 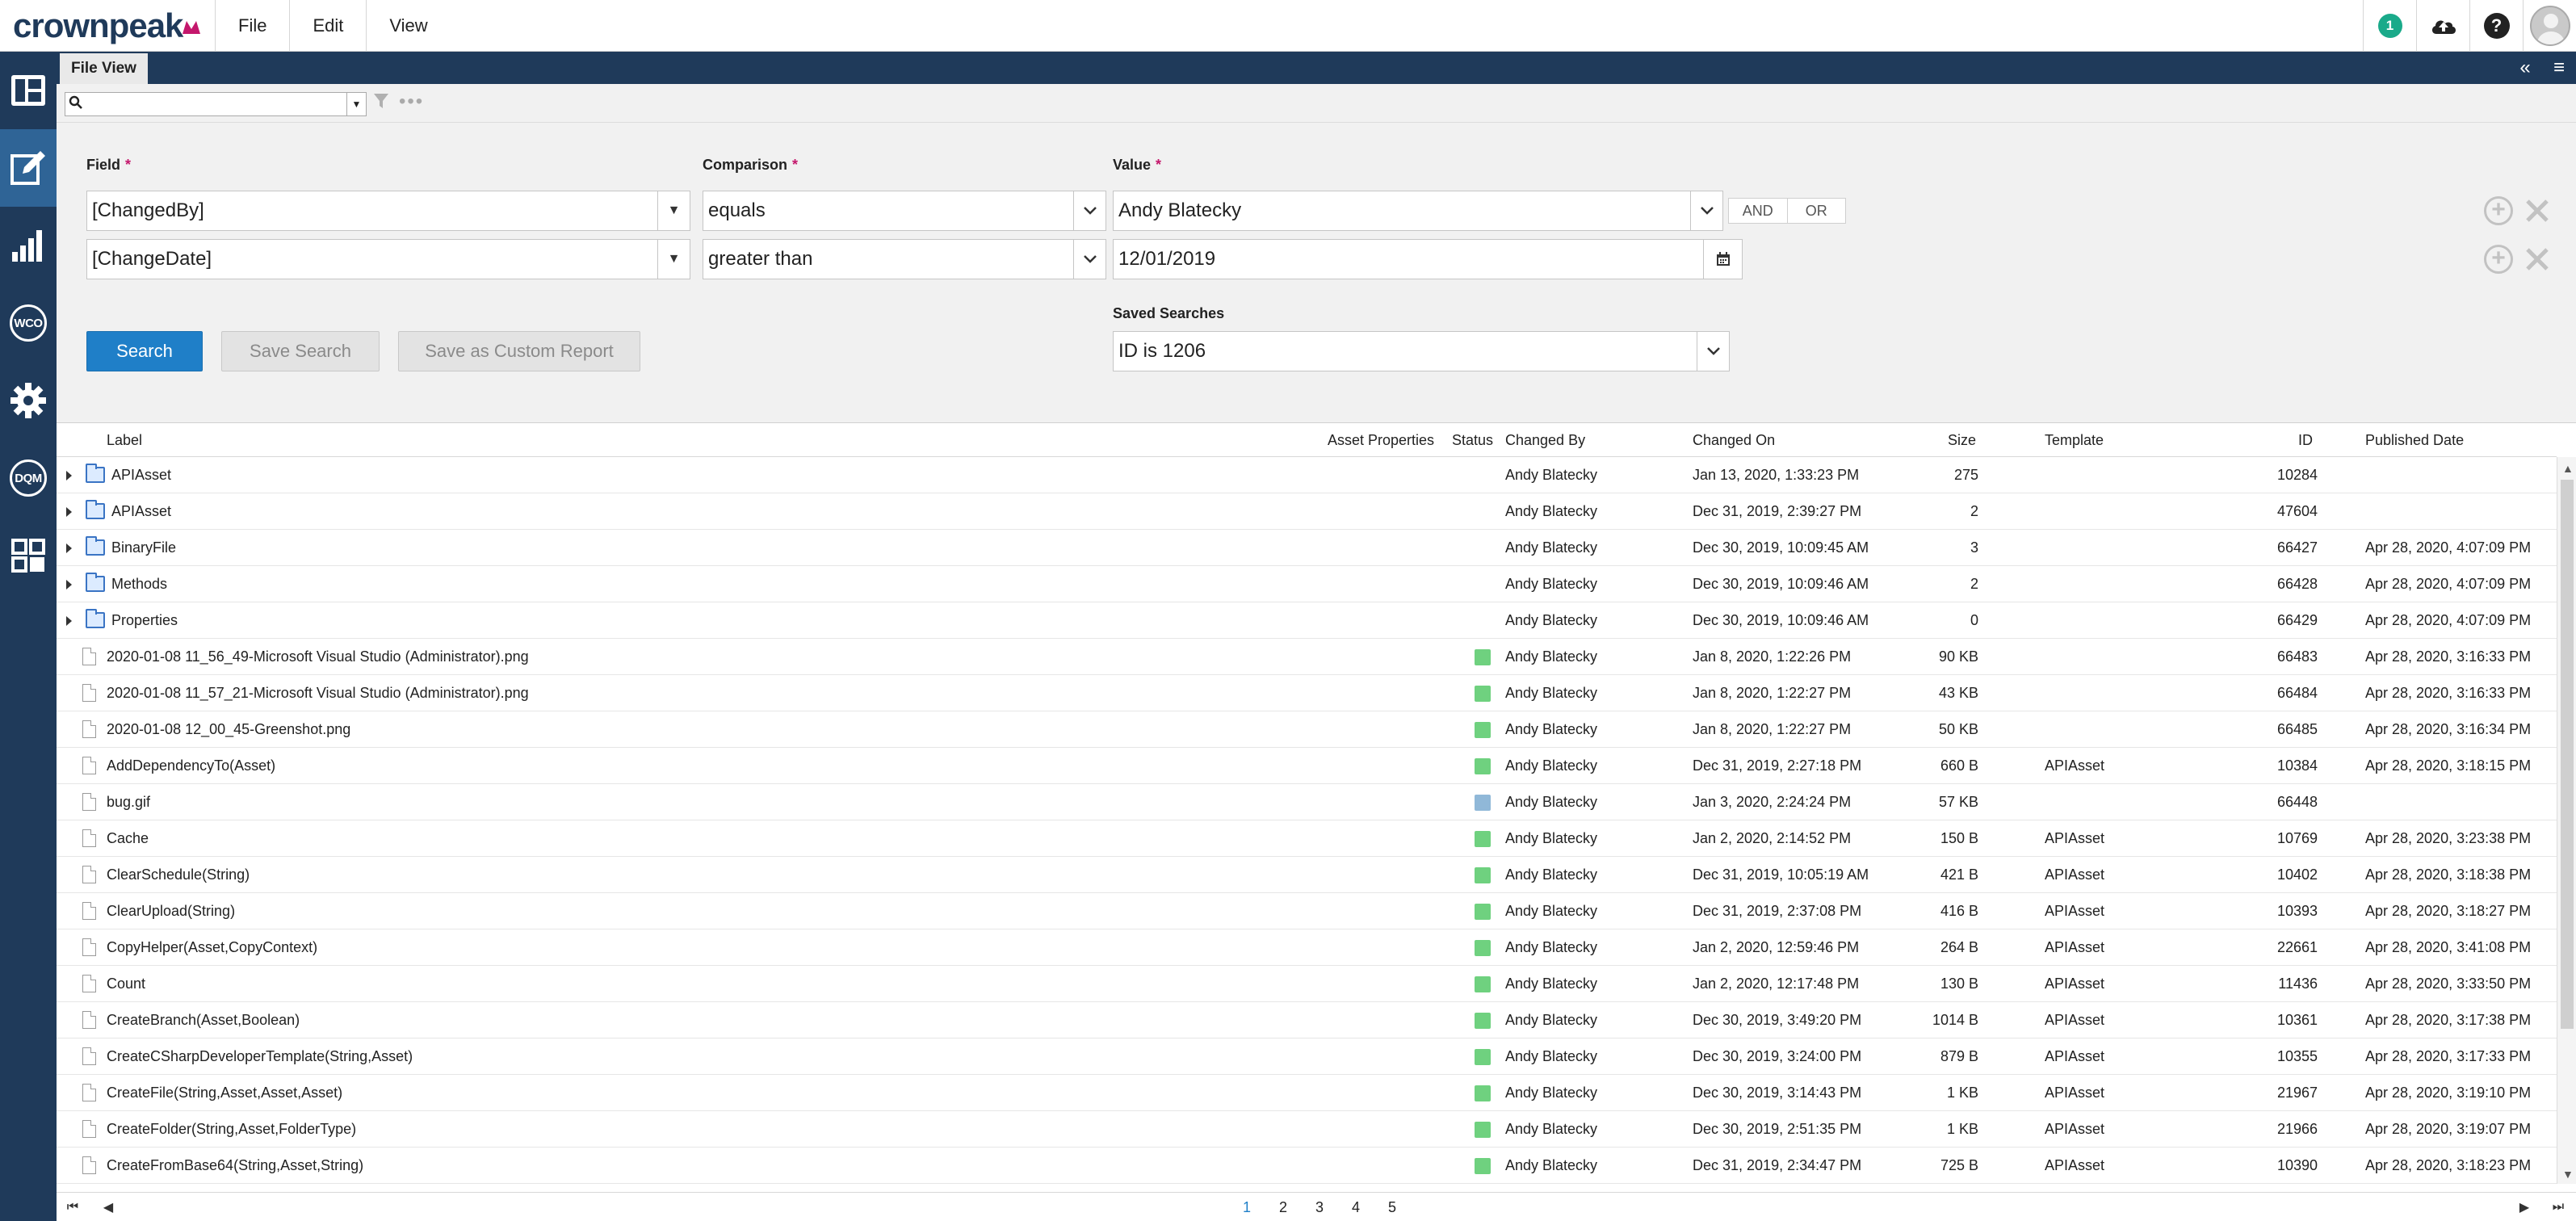 I want to click on column-header-template: Template, so click(x=2074, y=440).